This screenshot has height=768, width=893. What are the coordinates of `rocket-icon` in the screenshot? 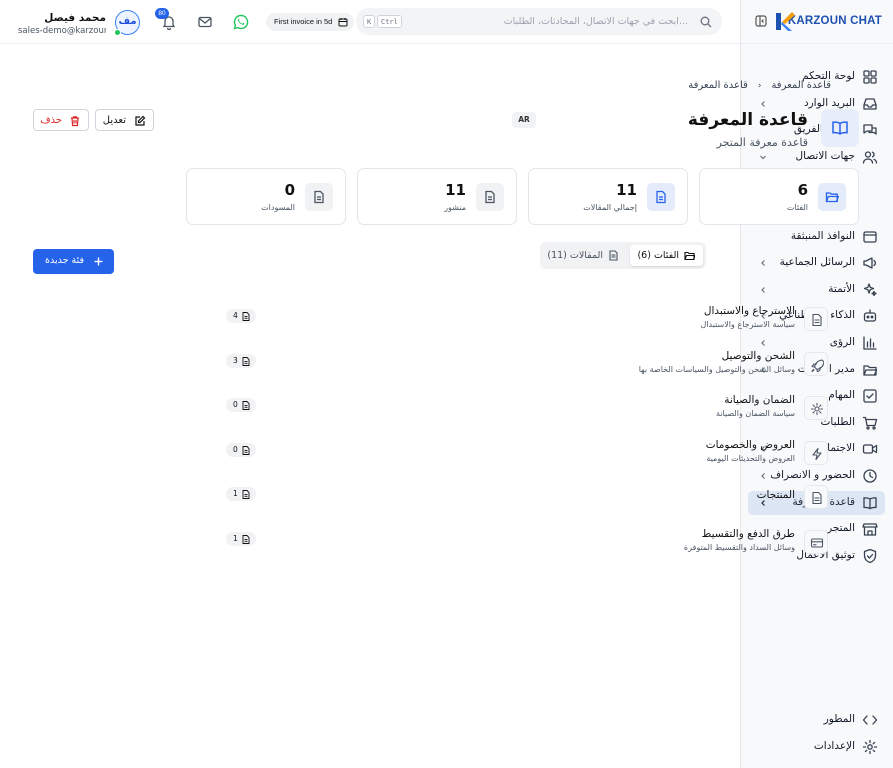 It's located at (816, 363).